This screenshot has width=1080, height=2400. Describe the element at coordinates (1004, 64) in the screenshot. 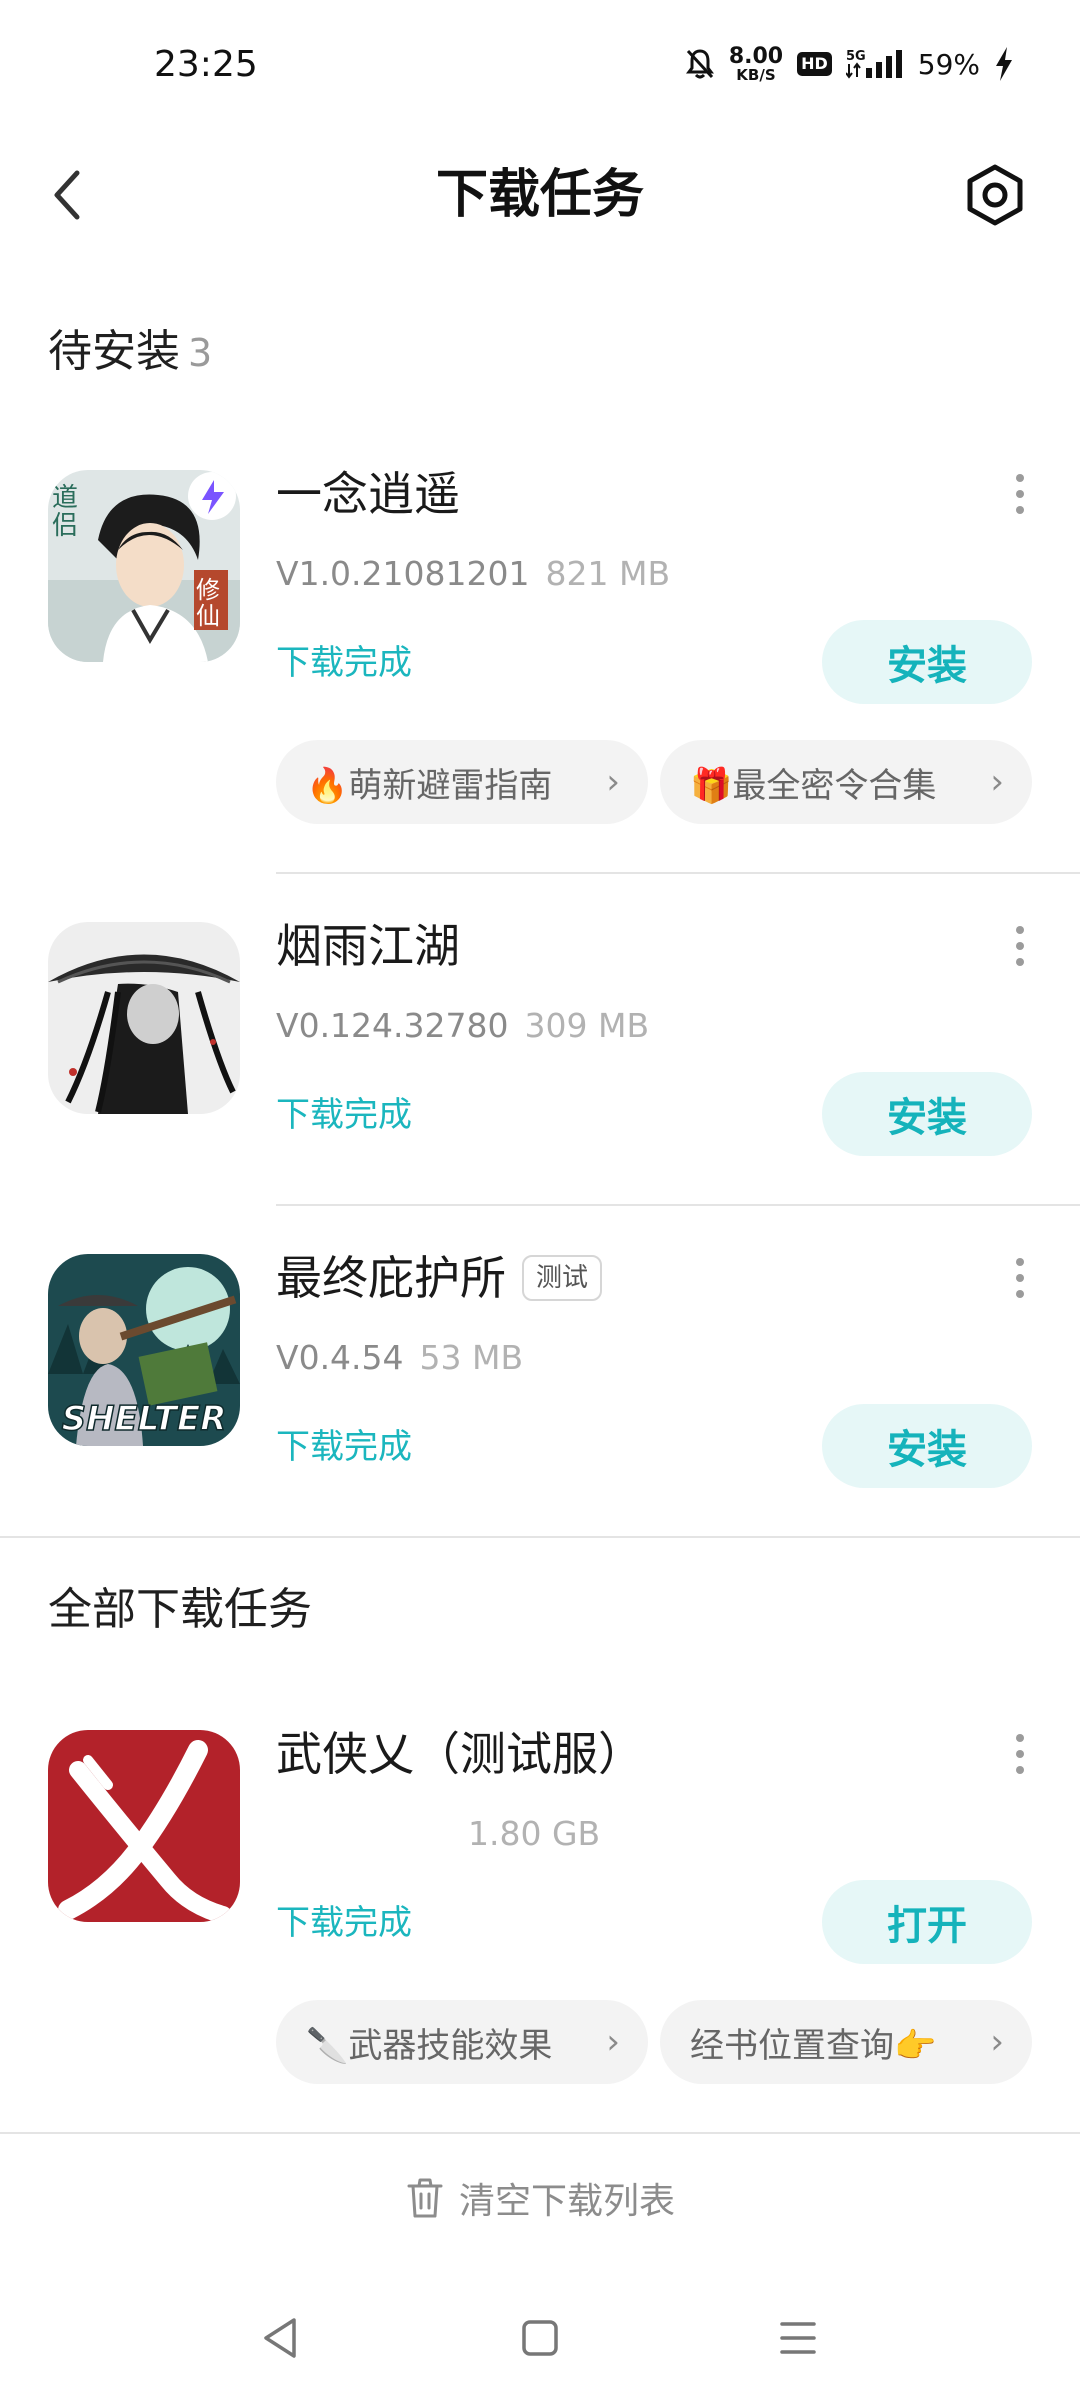

I see `charging-icon` at that location.